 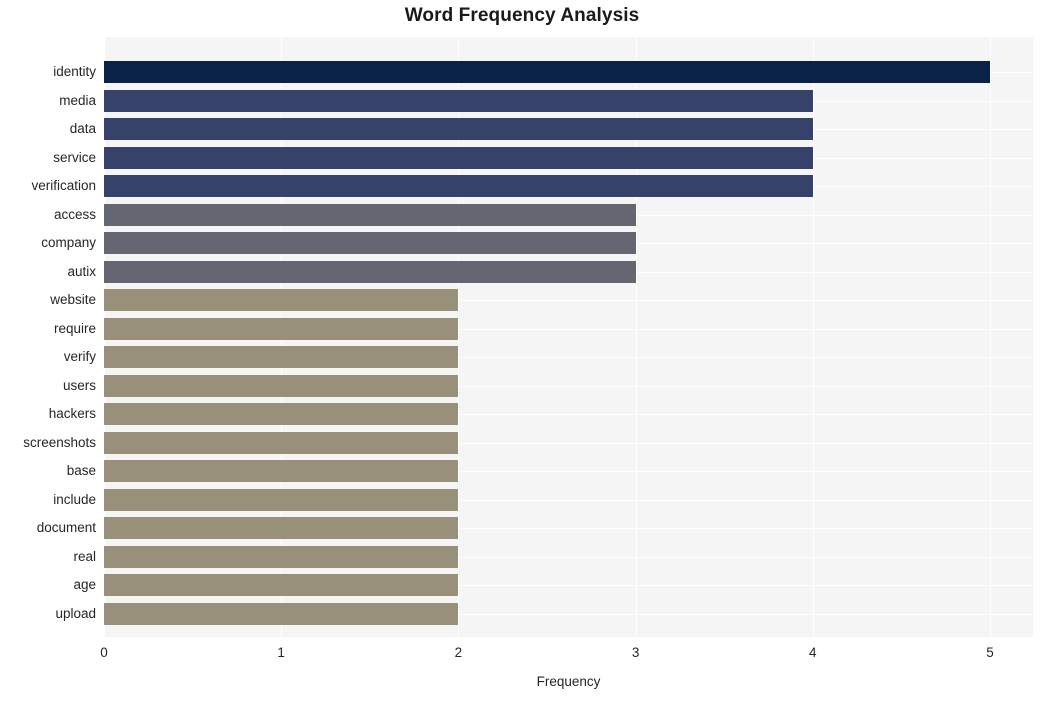 I want to click on y-axis-tick-label: autix, so click(x=81, y=271).